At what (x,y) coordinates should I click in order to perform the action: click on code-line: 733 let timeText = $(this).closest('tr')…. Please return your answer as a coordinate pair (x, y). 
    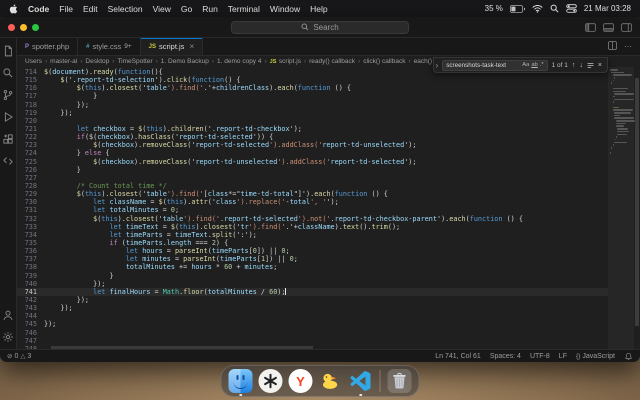
    Looking at the image, I should click on (312, 227).